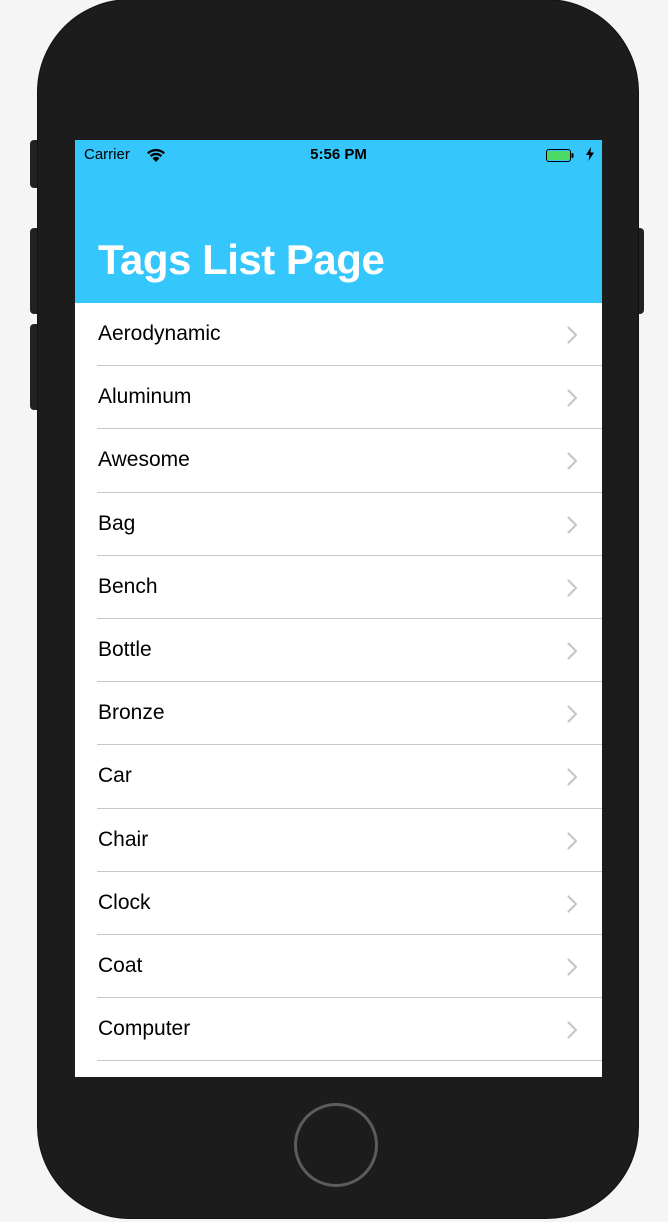 This screenshot has width=668, height=1222. What do you see at coordinates (338, 221) in the screenshot?
I see `navigation-bar: Carrier 5:56 PM Tags List Page` at bounding box center [338, 221].